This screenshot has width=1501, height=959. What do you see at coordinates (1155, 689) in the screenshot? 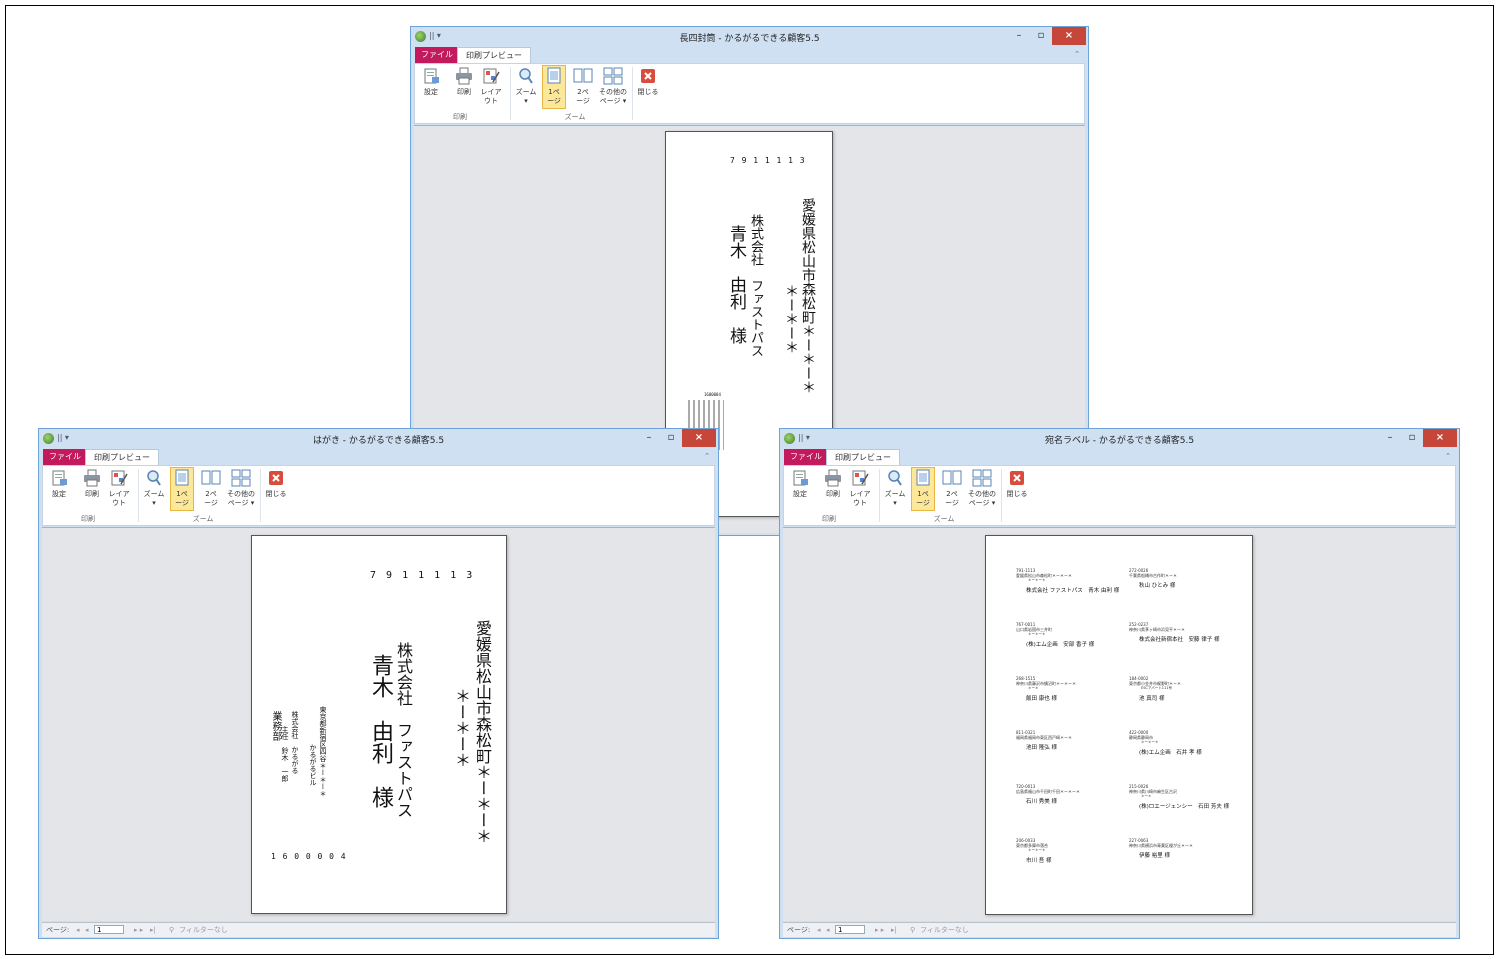
I see `address-label: 184-0002 東京都小金井市梶野町＊ー＊ ESCアパート111号池 真司 様` at bounding box center [1155, 689].